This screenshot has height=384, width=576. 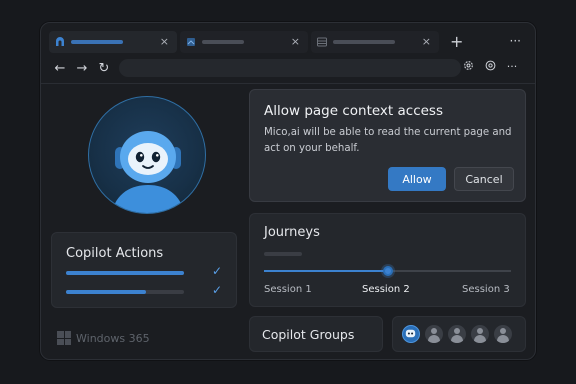 I want to click on session-step: Session 3, so click(x=486, y=289).